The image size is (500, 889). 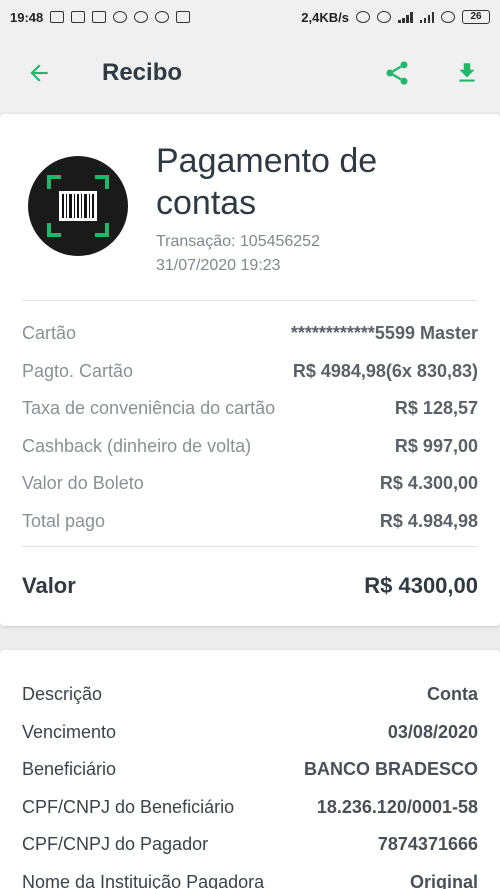 I want to click on download-icon, so click(x=467, y=73).